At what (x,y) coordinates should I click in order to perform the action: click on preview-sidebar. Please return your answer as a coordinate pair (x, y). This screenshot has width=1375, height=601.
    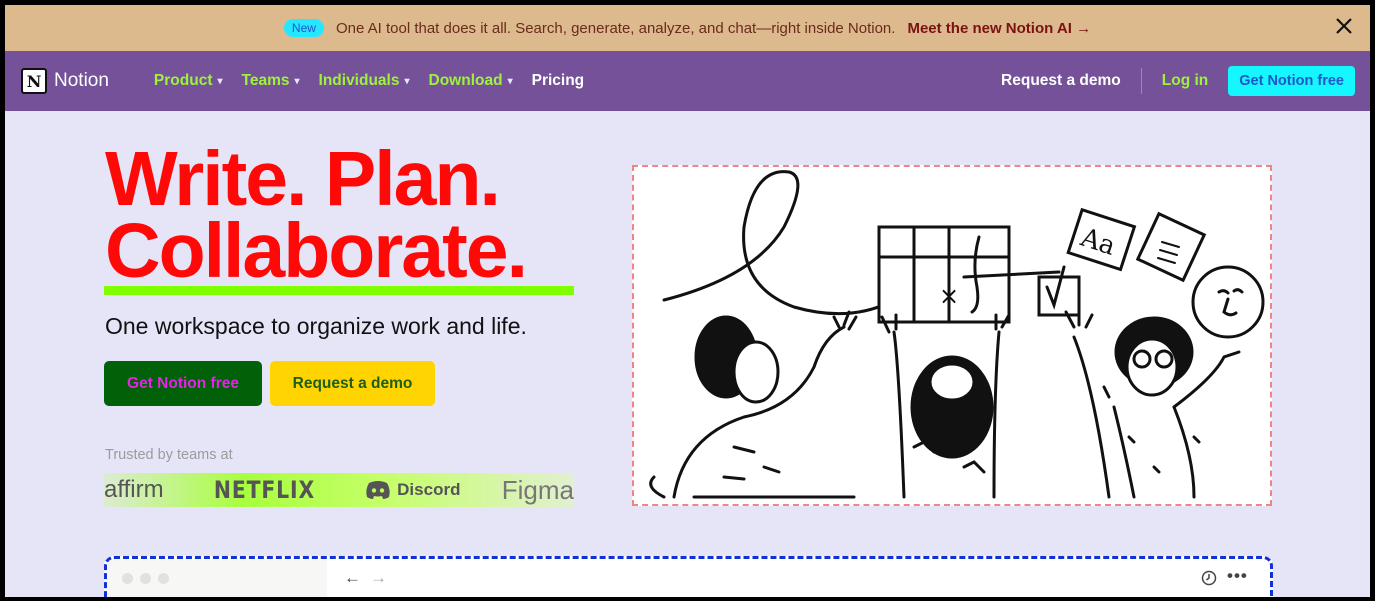
    Looking at the image, I should click on (217, 578).